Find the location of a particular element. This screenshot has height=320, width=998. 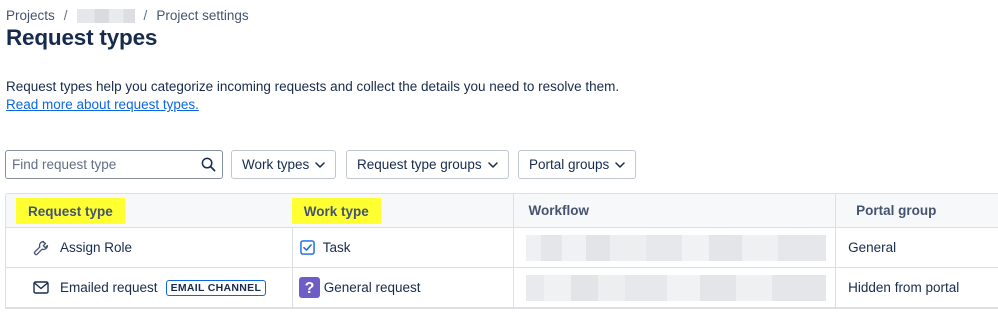

work-type-name: Task is located at coordinates (336, 247).